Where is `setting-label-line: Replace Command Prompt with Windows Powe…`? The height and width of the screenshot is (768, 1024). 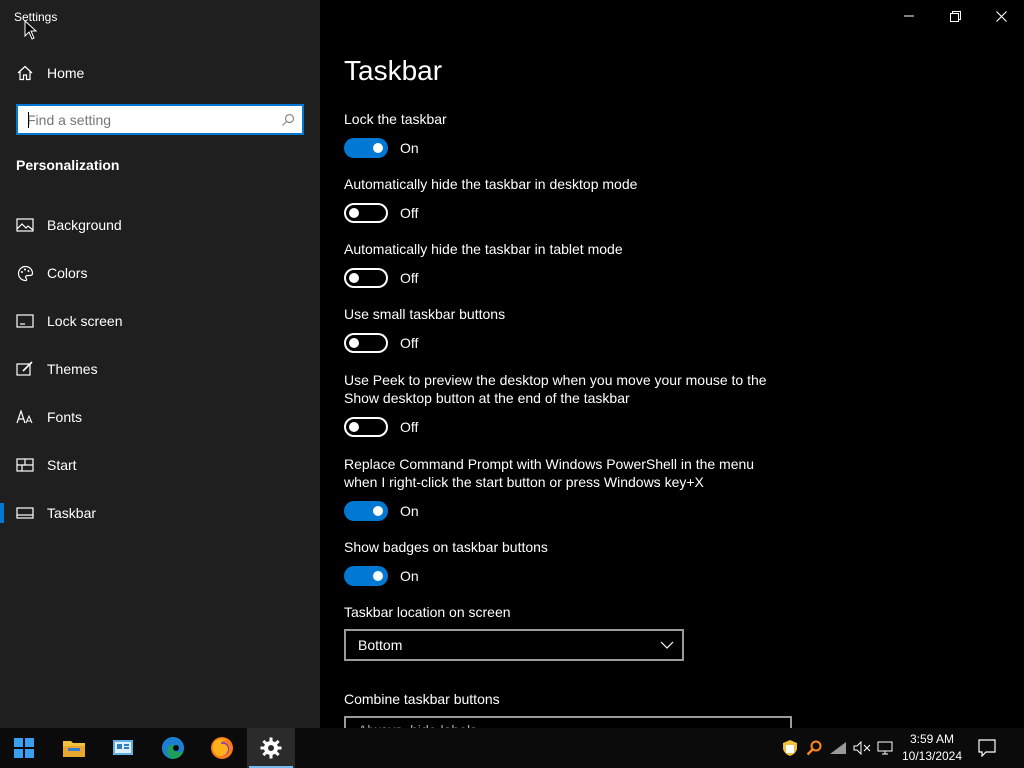
setting-label-line: Replace Command Prompt with Windows Powe… is located at coordinates (549, 464).